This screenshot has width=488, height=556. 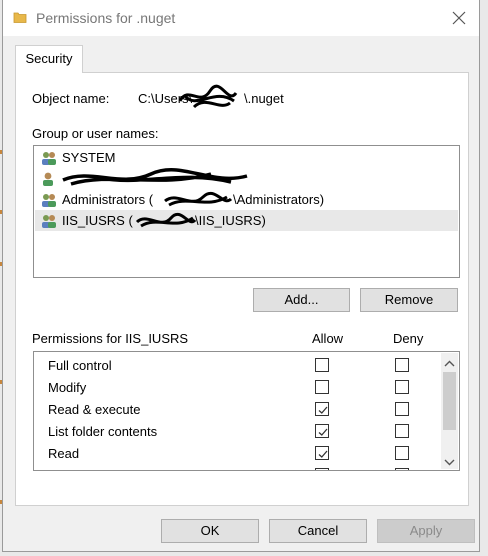 What do you see at coordinates (234, 387) in the screenshot?
I see `permission-row: Modify` at bounding box center [234, 387].